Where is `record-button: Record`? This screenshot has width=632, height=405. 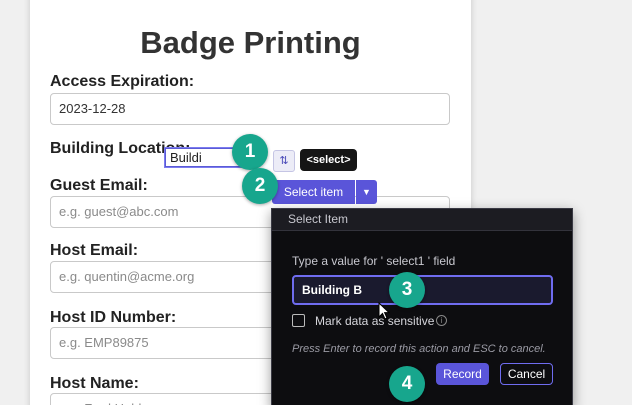
record-button: Record is located at coordinates (462, 374).